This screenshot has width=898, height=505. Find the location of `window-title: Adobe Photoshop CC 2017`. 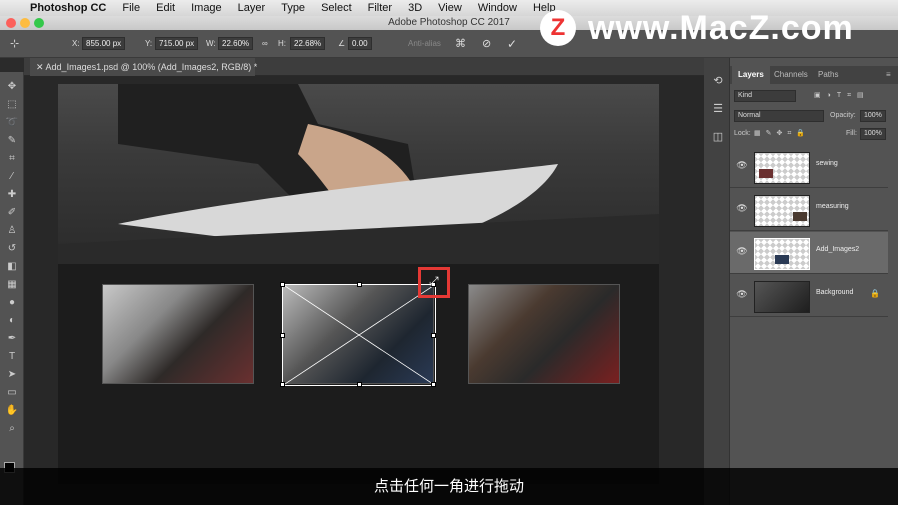

window-title: Adobe Photoshop CC 2017 is located at coordinates (449, 22).